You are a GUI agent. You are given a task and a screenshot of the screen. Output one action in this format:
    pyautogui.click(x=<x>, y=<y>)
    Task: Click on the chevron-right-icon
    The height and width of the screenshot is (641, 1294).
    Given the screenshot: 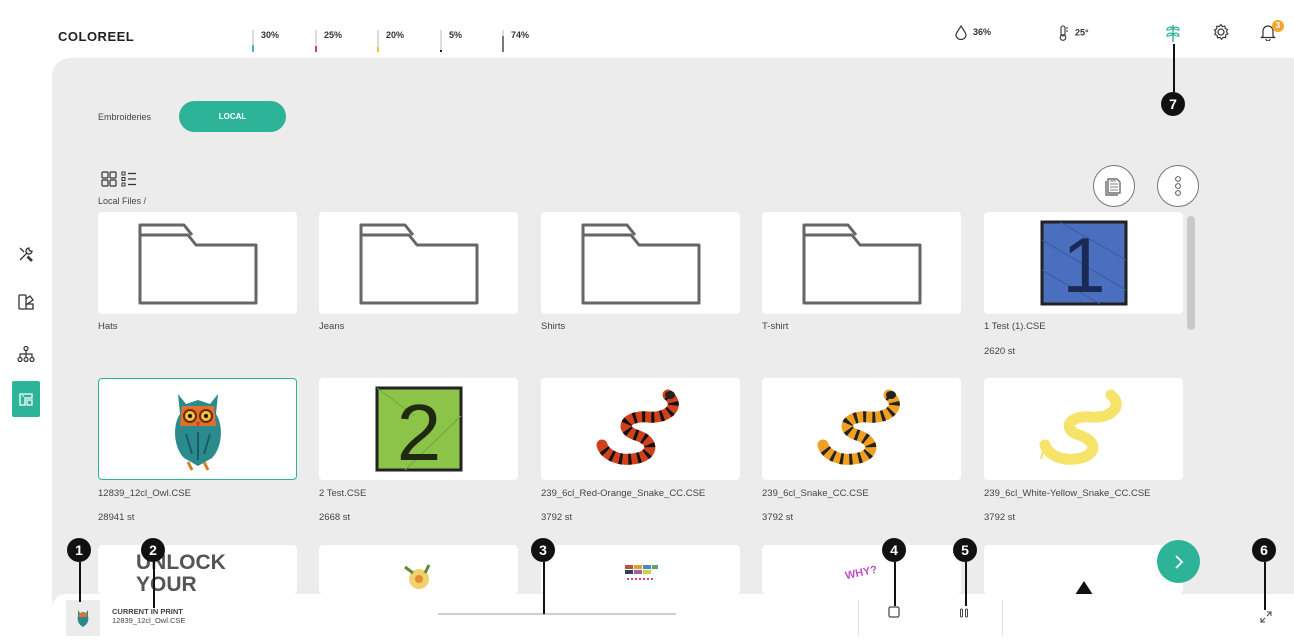 What is the action you would take?
    pyautogui.click(x=1178, y=561)
    